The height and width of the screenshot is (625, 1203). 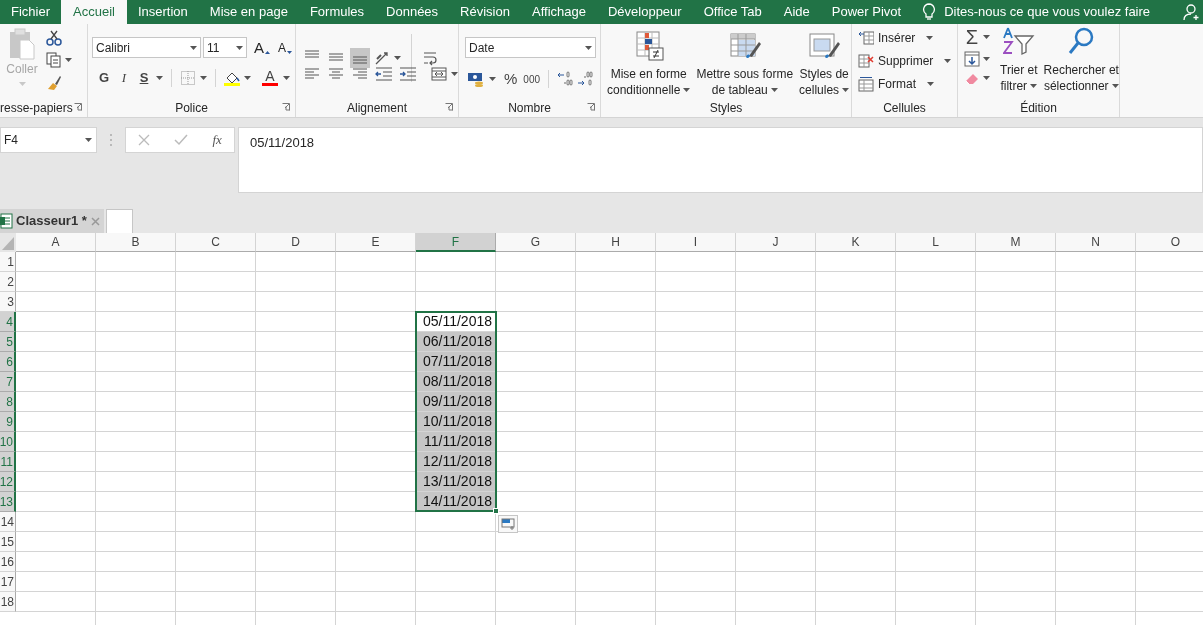 I want to click on row-header: 8, so click(x=8, y=402).